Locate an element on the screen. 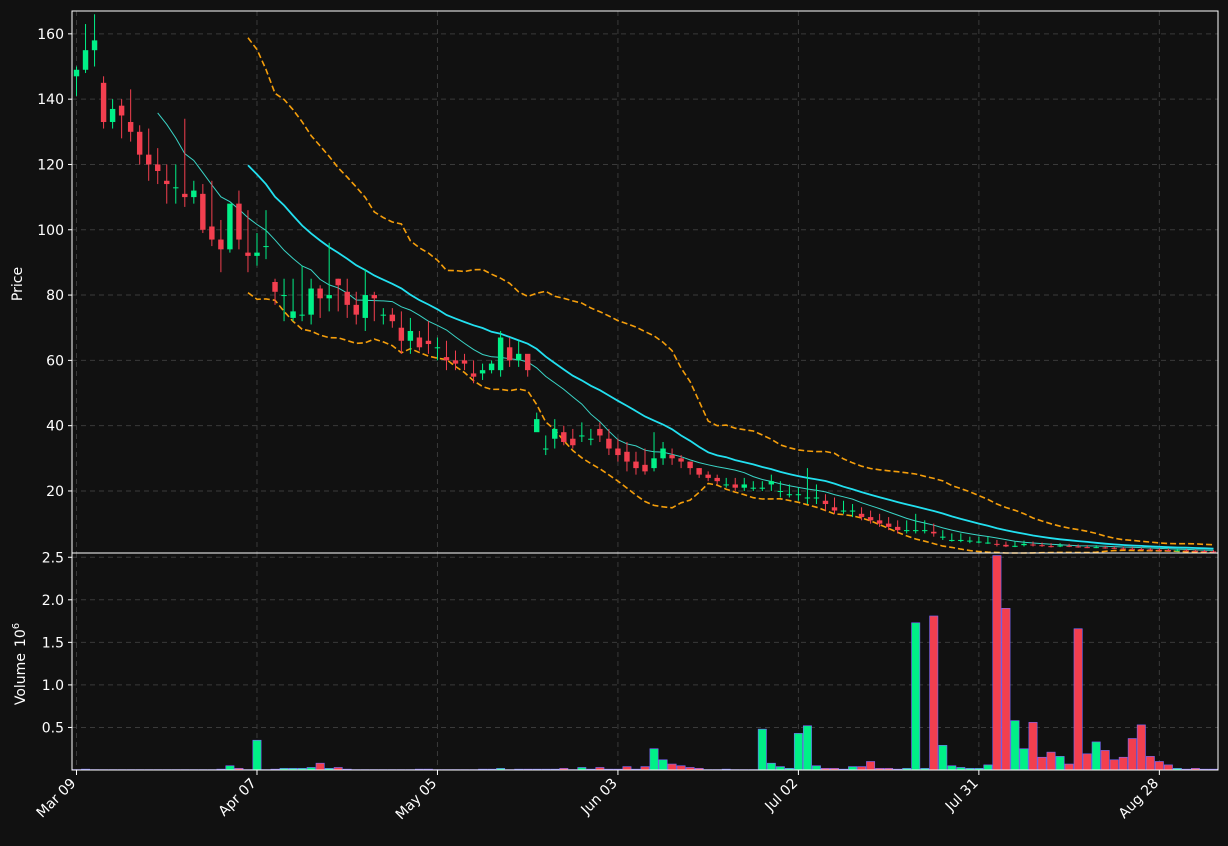  volume-axis-label-exponent-power: 6 is located at coordinates (16, 626).